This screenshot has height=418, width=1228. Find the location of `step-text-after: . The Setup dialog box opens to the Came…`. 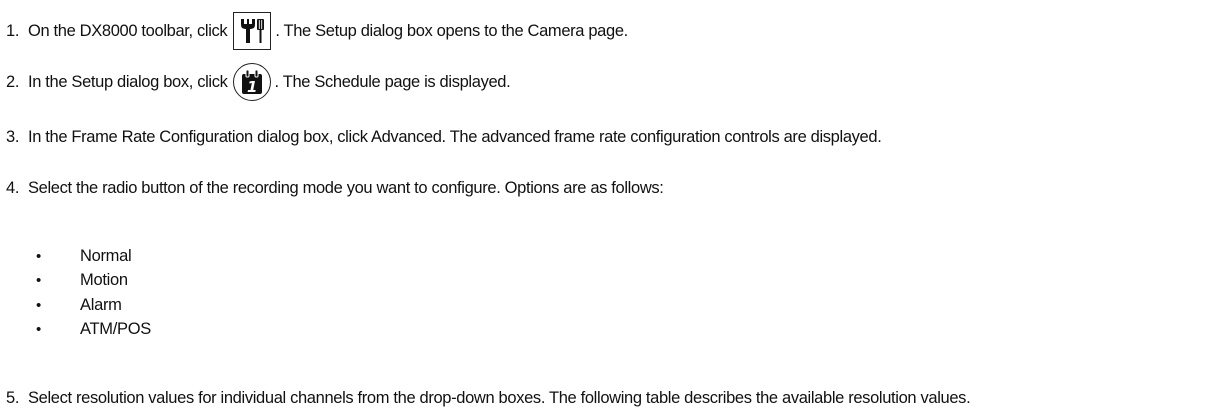

step-text-after: . The Setup dialog box opens to the Came… is located at coordinates (451, 30).